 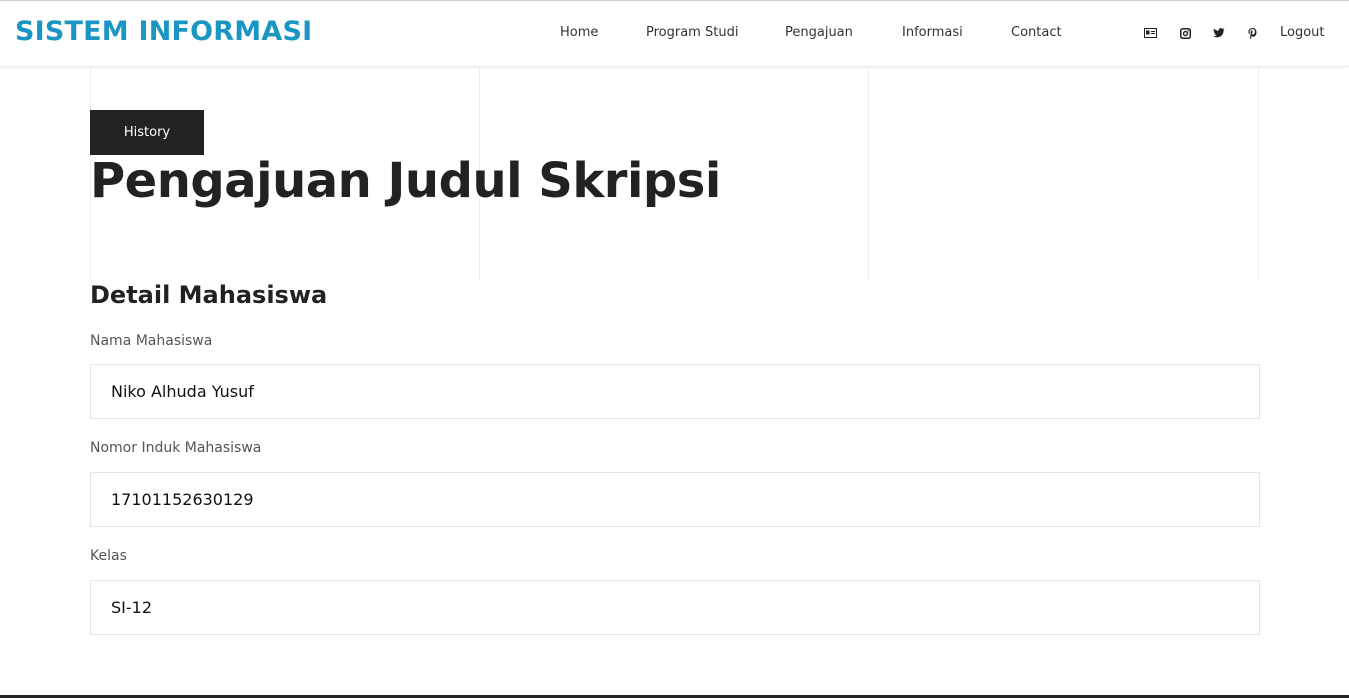 I want to click on nav-program-studi: Program Studi, so click(x=692, y=32).